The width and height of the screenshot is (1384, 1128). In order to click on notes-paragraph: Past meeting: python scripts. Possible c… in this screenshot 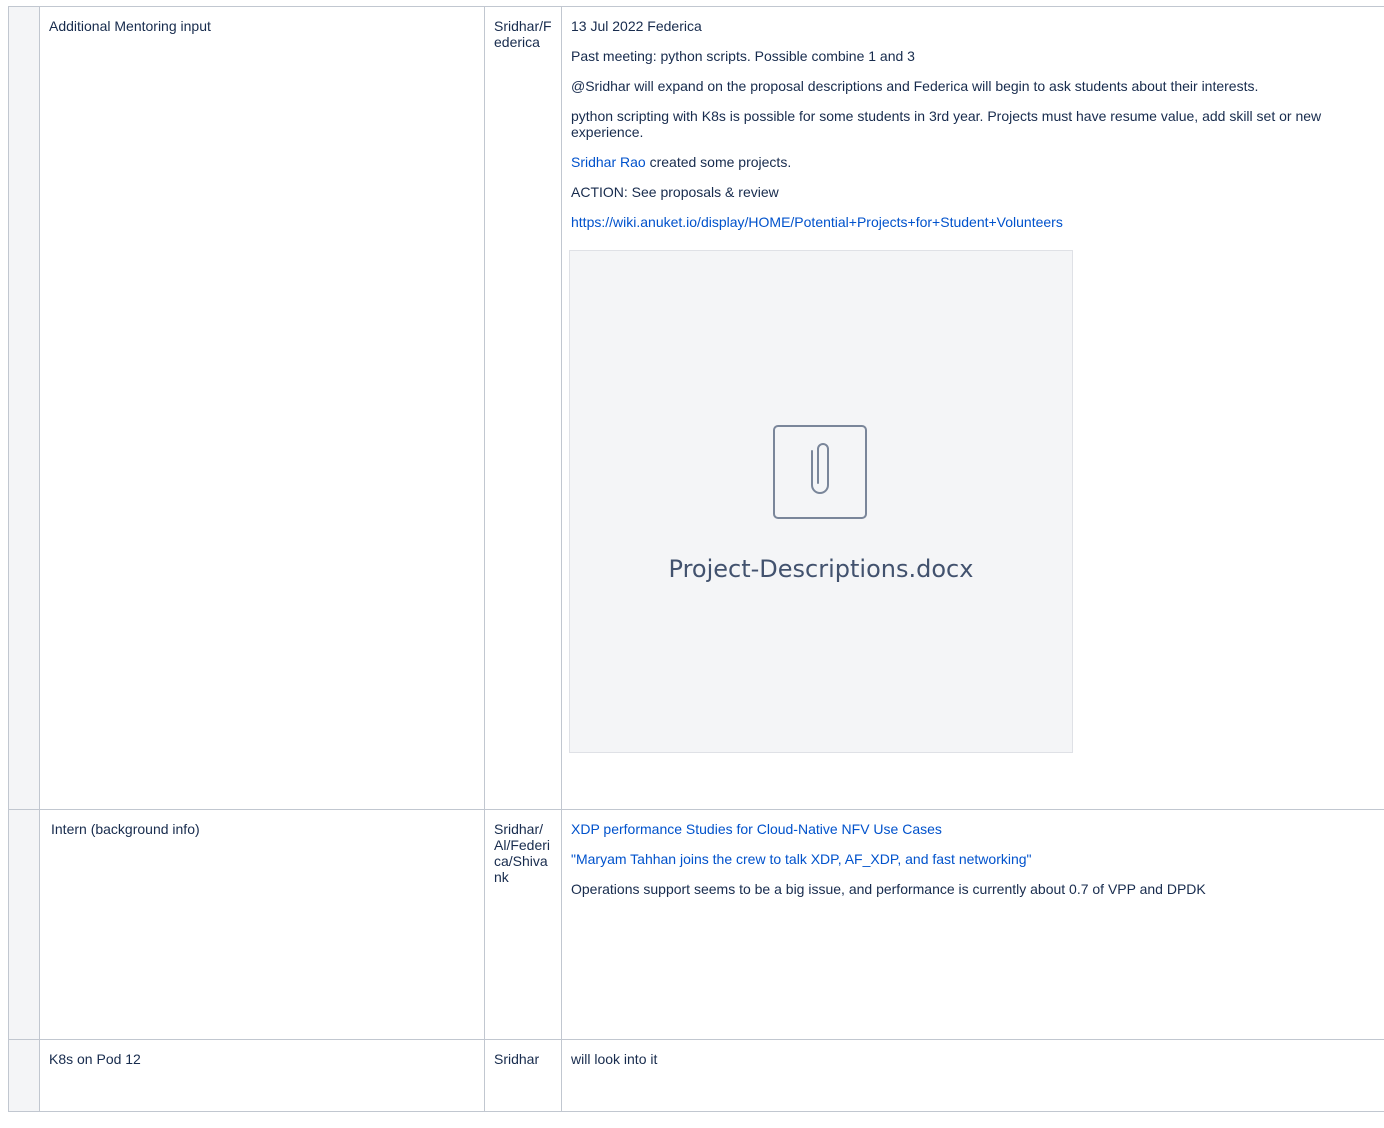, I will do `click(743, 56)`.